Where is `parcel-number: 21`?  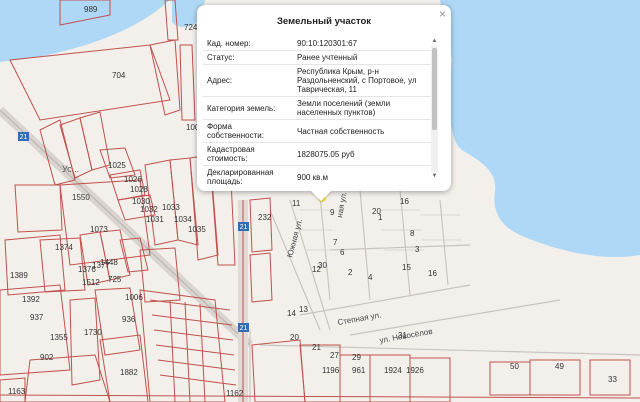
parcel-number: 21 is located at coordinates (316, 347).